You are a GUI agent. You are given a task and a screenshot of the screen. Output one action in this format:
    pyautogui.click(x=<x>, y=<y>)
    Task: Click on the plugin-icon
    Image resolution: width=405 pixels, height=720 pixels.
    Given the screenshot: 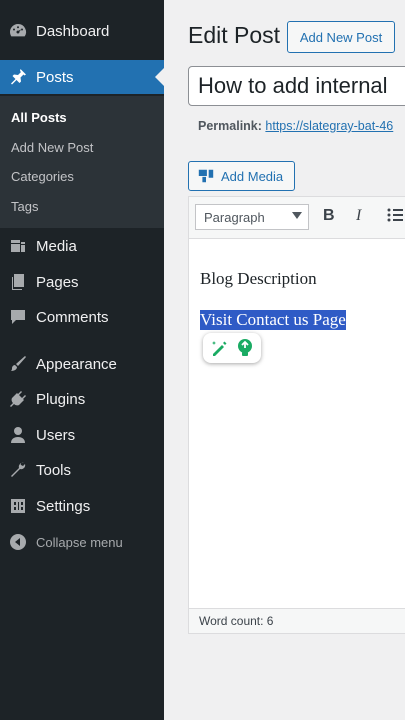 What is the action you would take?
    pyautogui.click(x=18, y=399)
    